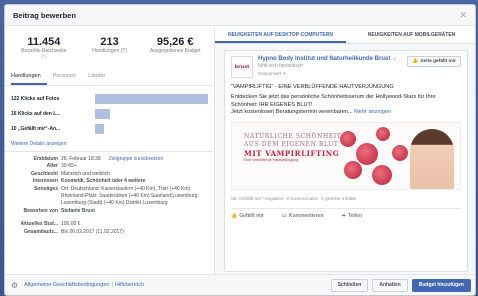 This screenshot has height=296, width=478. Describe the element at coordinates (40, 210) in the screenshot. I see `detail-label: Beworben von` at that location.